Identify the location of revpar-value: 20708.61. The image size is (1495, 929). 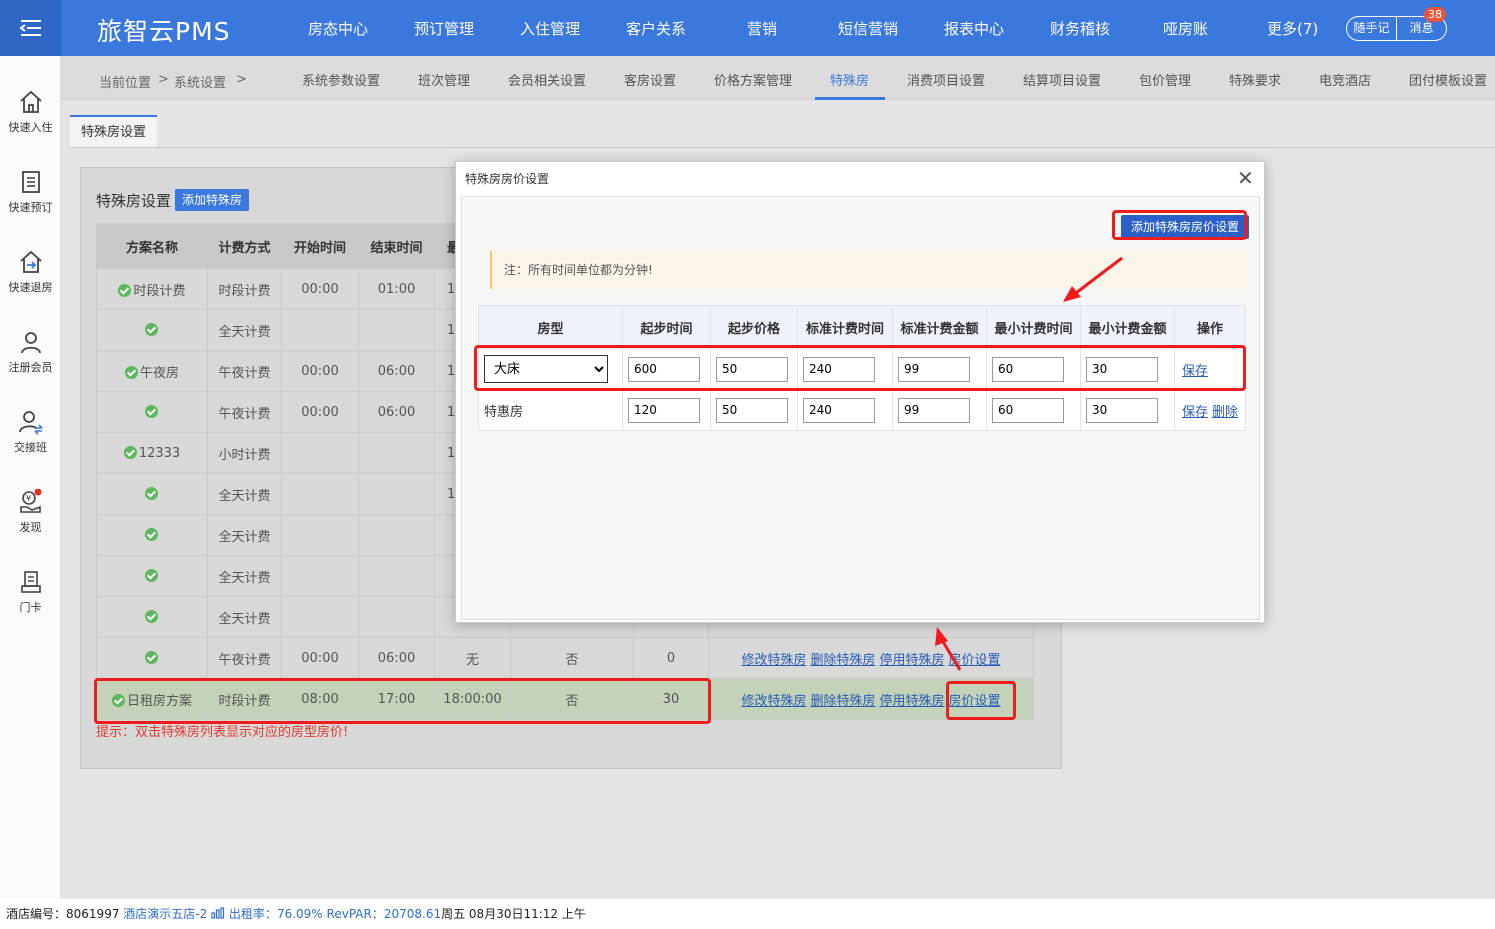
(412, 914).